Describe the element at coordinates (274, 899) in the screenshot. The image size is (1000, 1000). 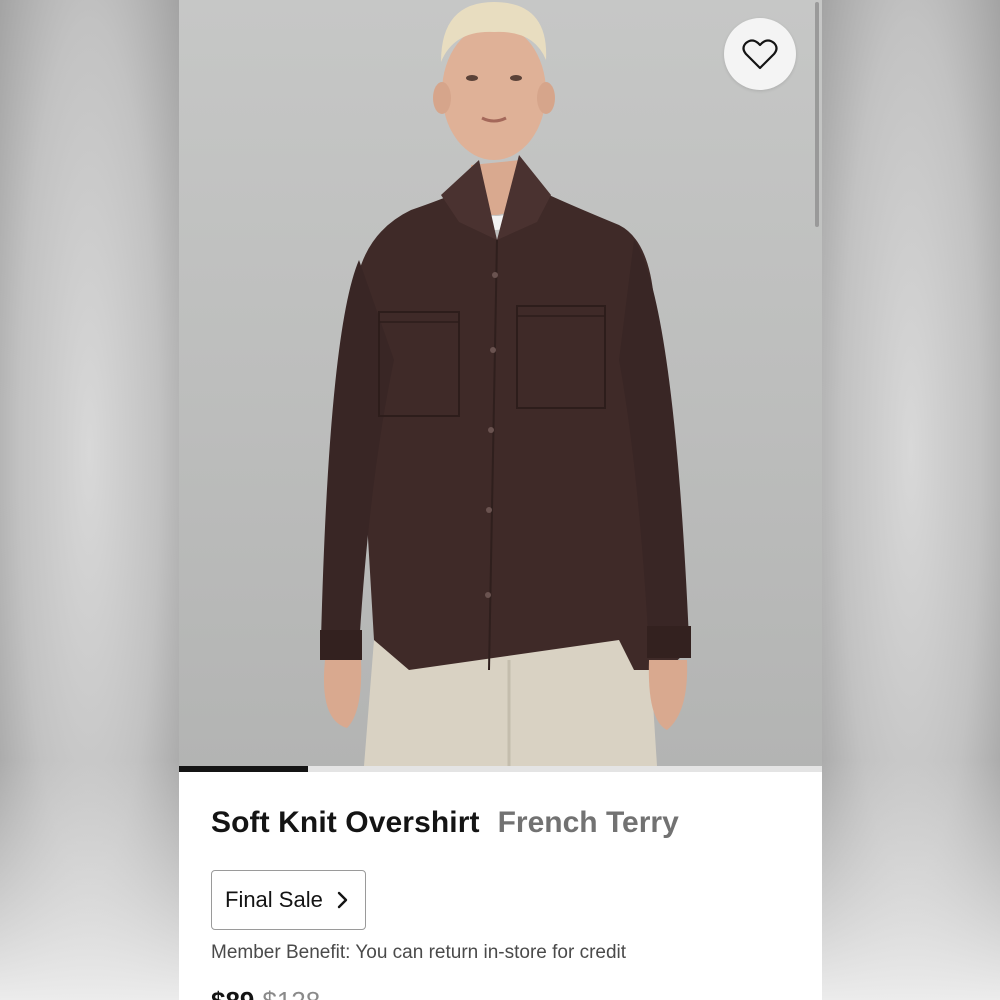
I see `final-sale-label: Final Sale` at that location.